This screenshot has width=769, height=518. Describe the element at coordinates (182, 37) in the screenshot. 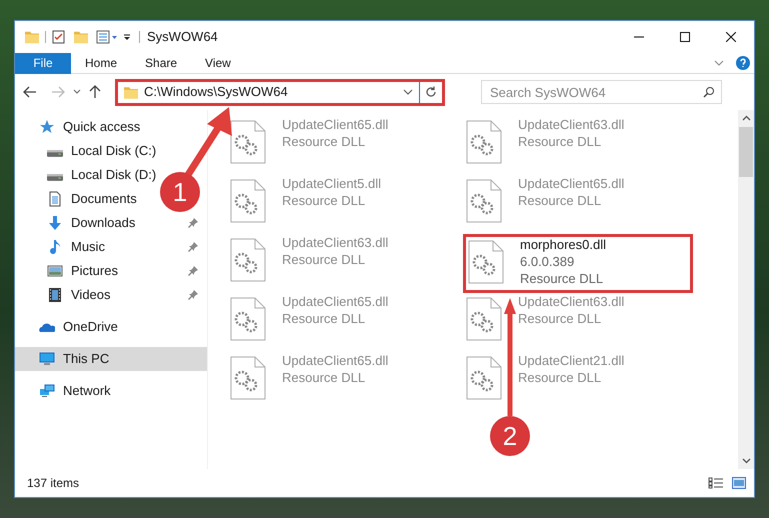

I see `window-title: SysWOW64` at that location.